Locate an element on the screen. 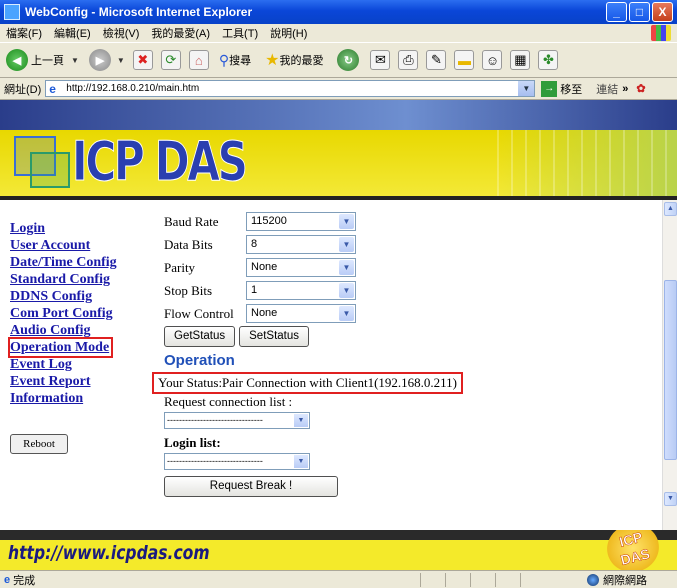  nav-event-log: Event Log is located at coordinates (80, 364).